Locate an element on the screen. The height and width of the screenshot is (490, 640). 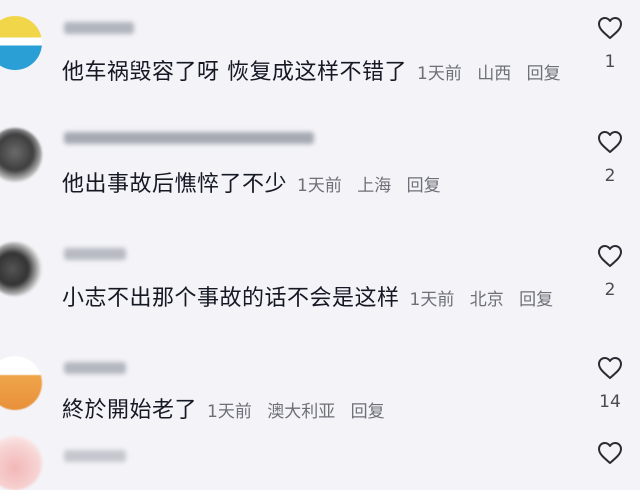
comment-location: 澳大利亚 is located at coordinates (301, 412).